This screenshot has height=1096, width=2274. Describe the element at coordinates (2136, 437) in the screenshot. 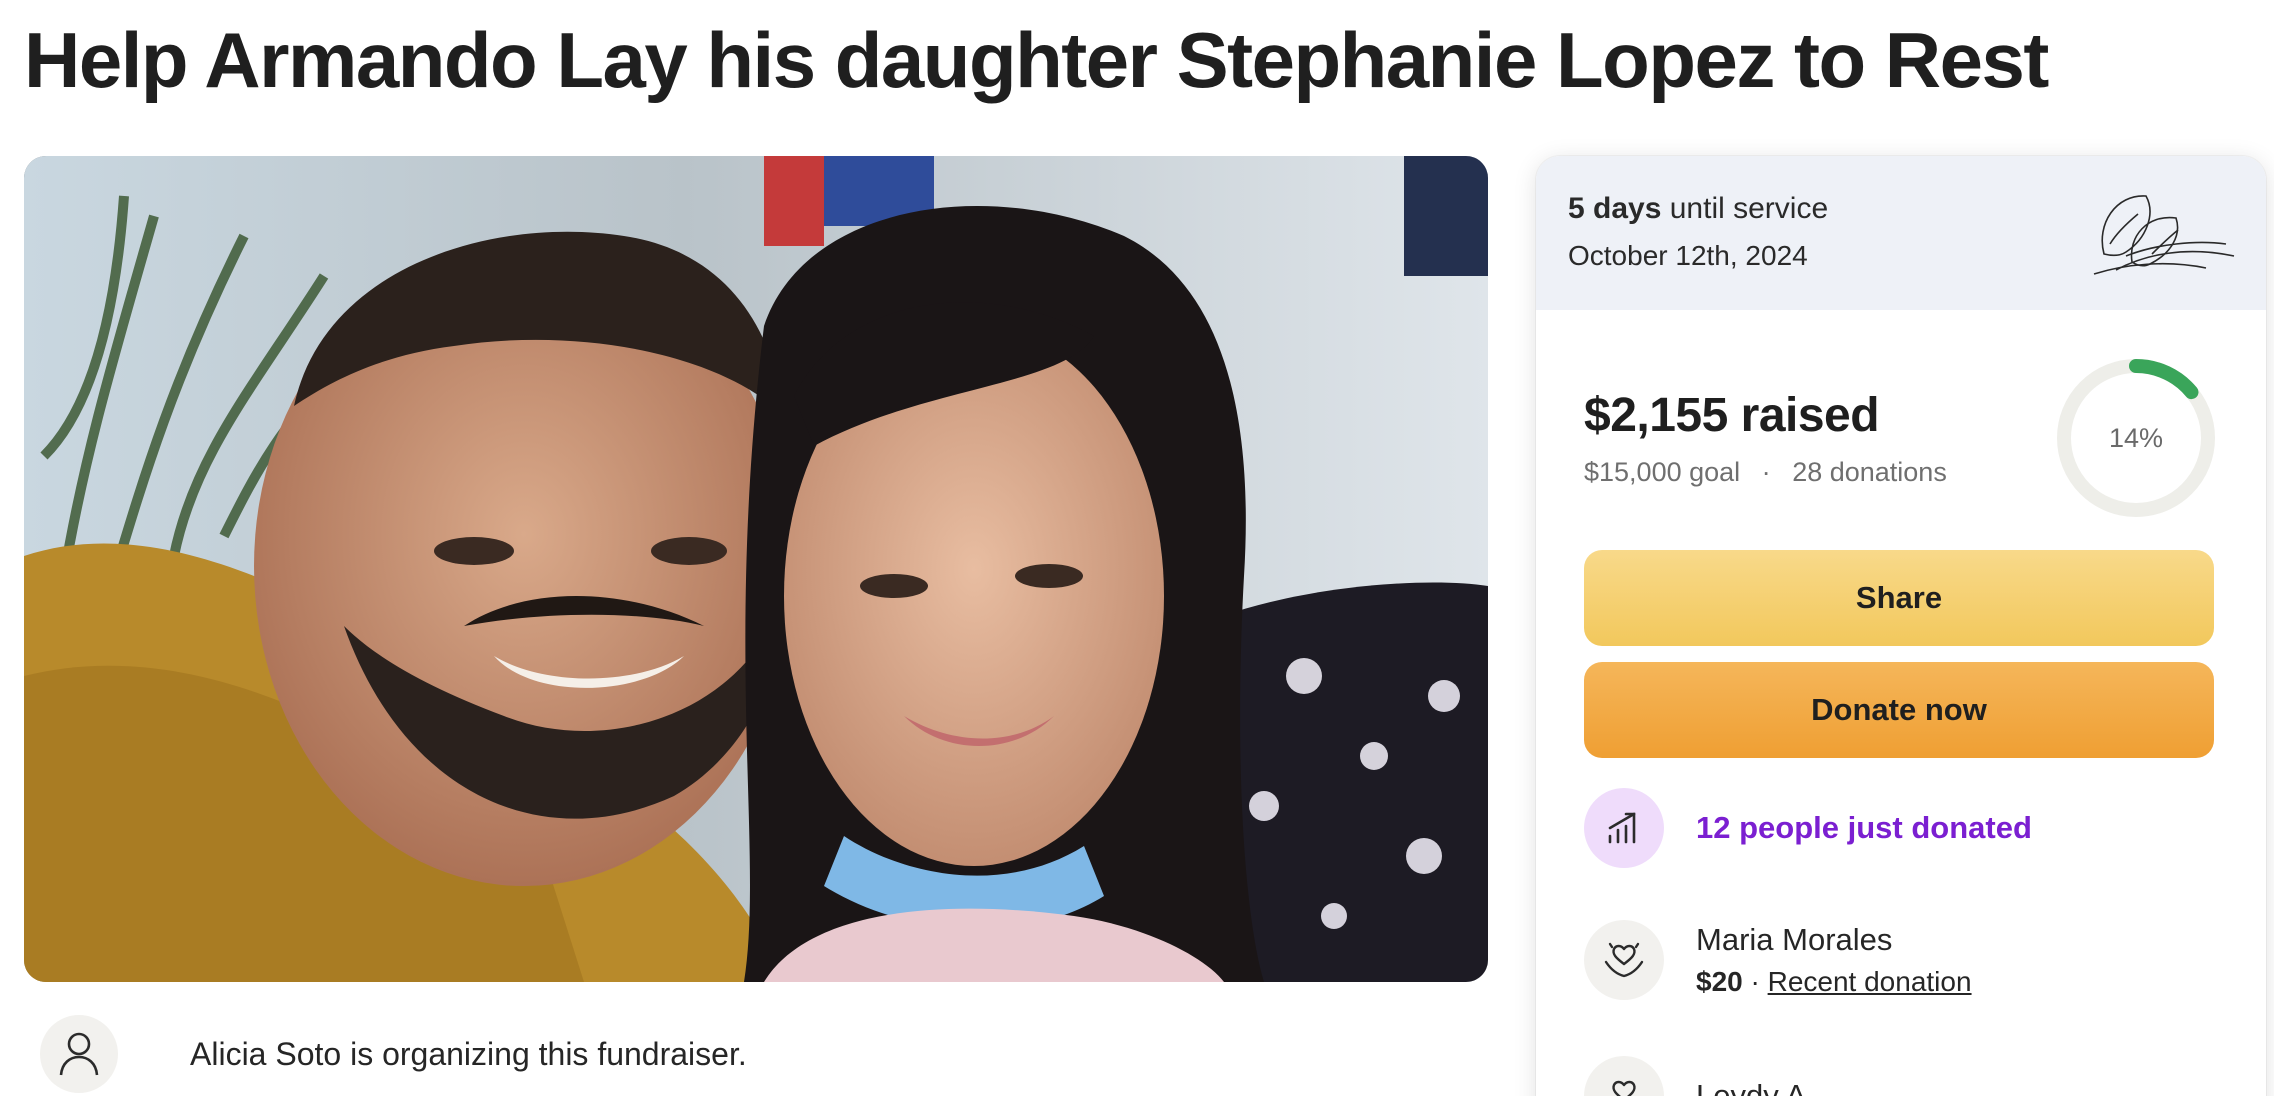

I see `progress-percent: 14%` at that location.